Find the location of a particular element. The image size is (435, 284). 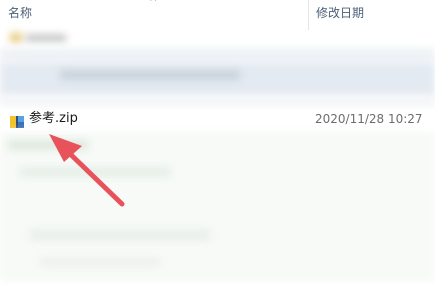

blurred-folder-row is located at coordinates (40, 38).